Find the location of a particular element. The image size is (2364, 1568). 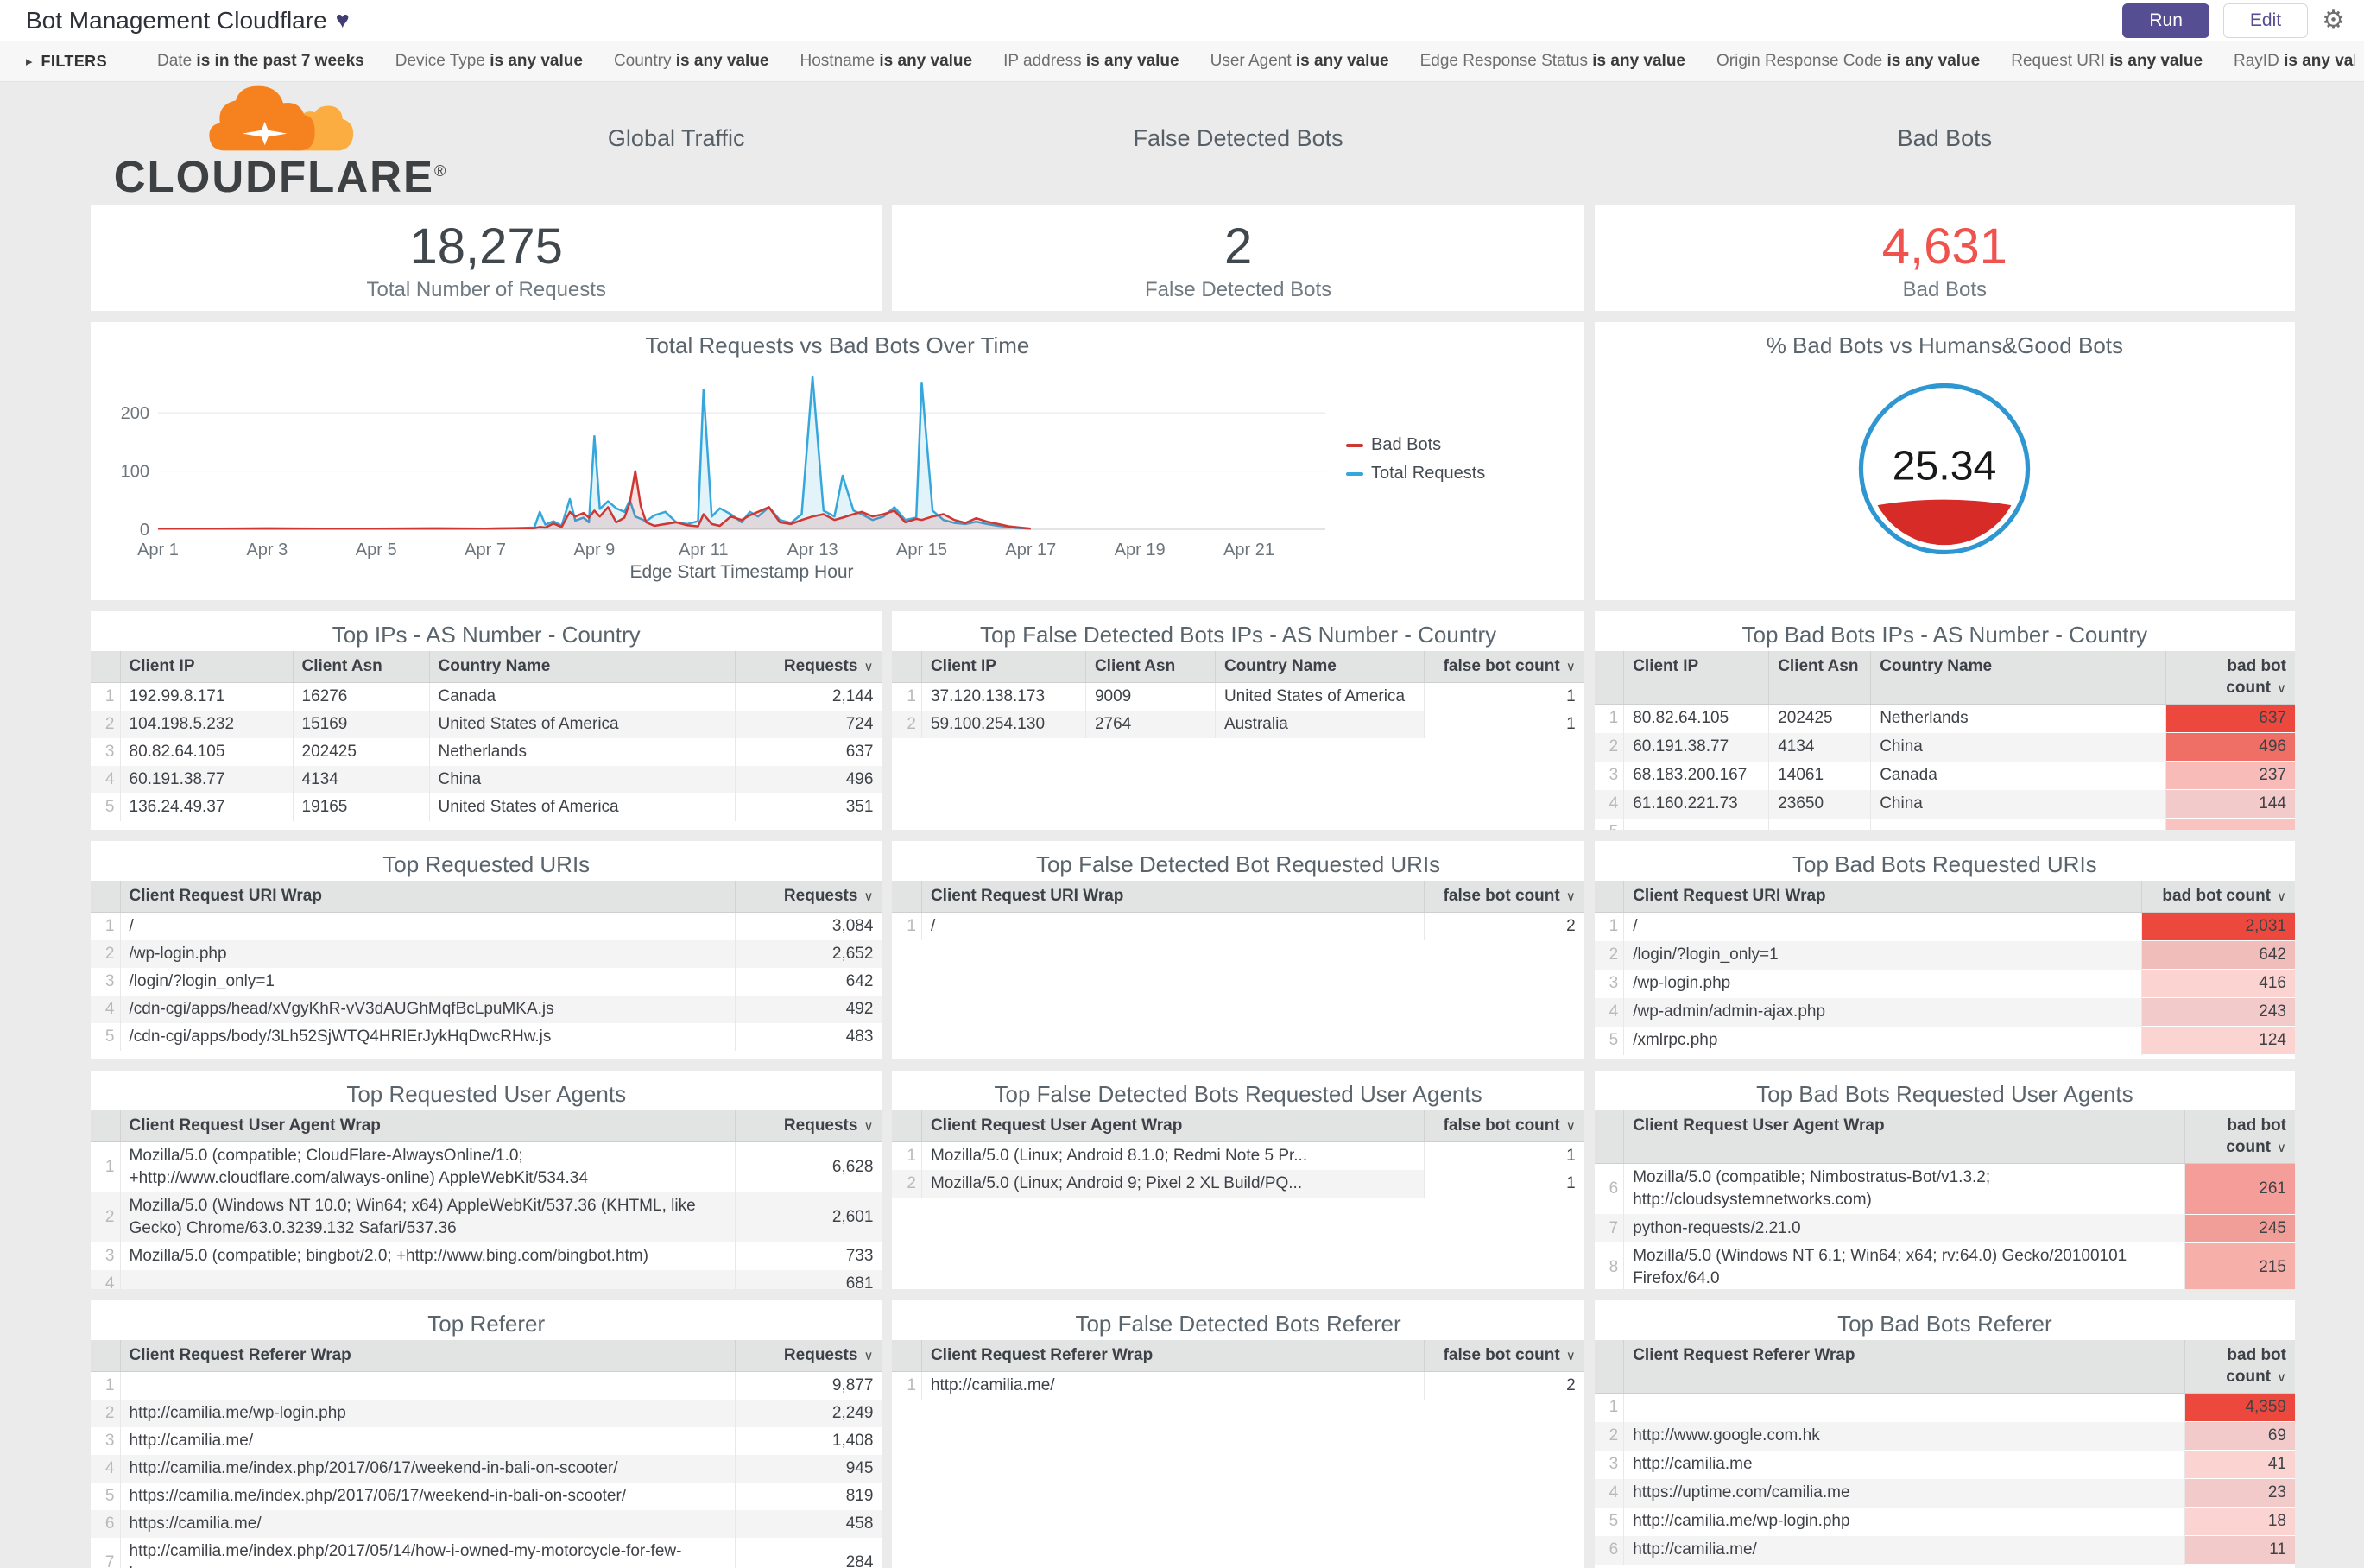

table-row: 4/wp-admin/admin-ajax.php 243 is located at coordinates (1945, 1012).